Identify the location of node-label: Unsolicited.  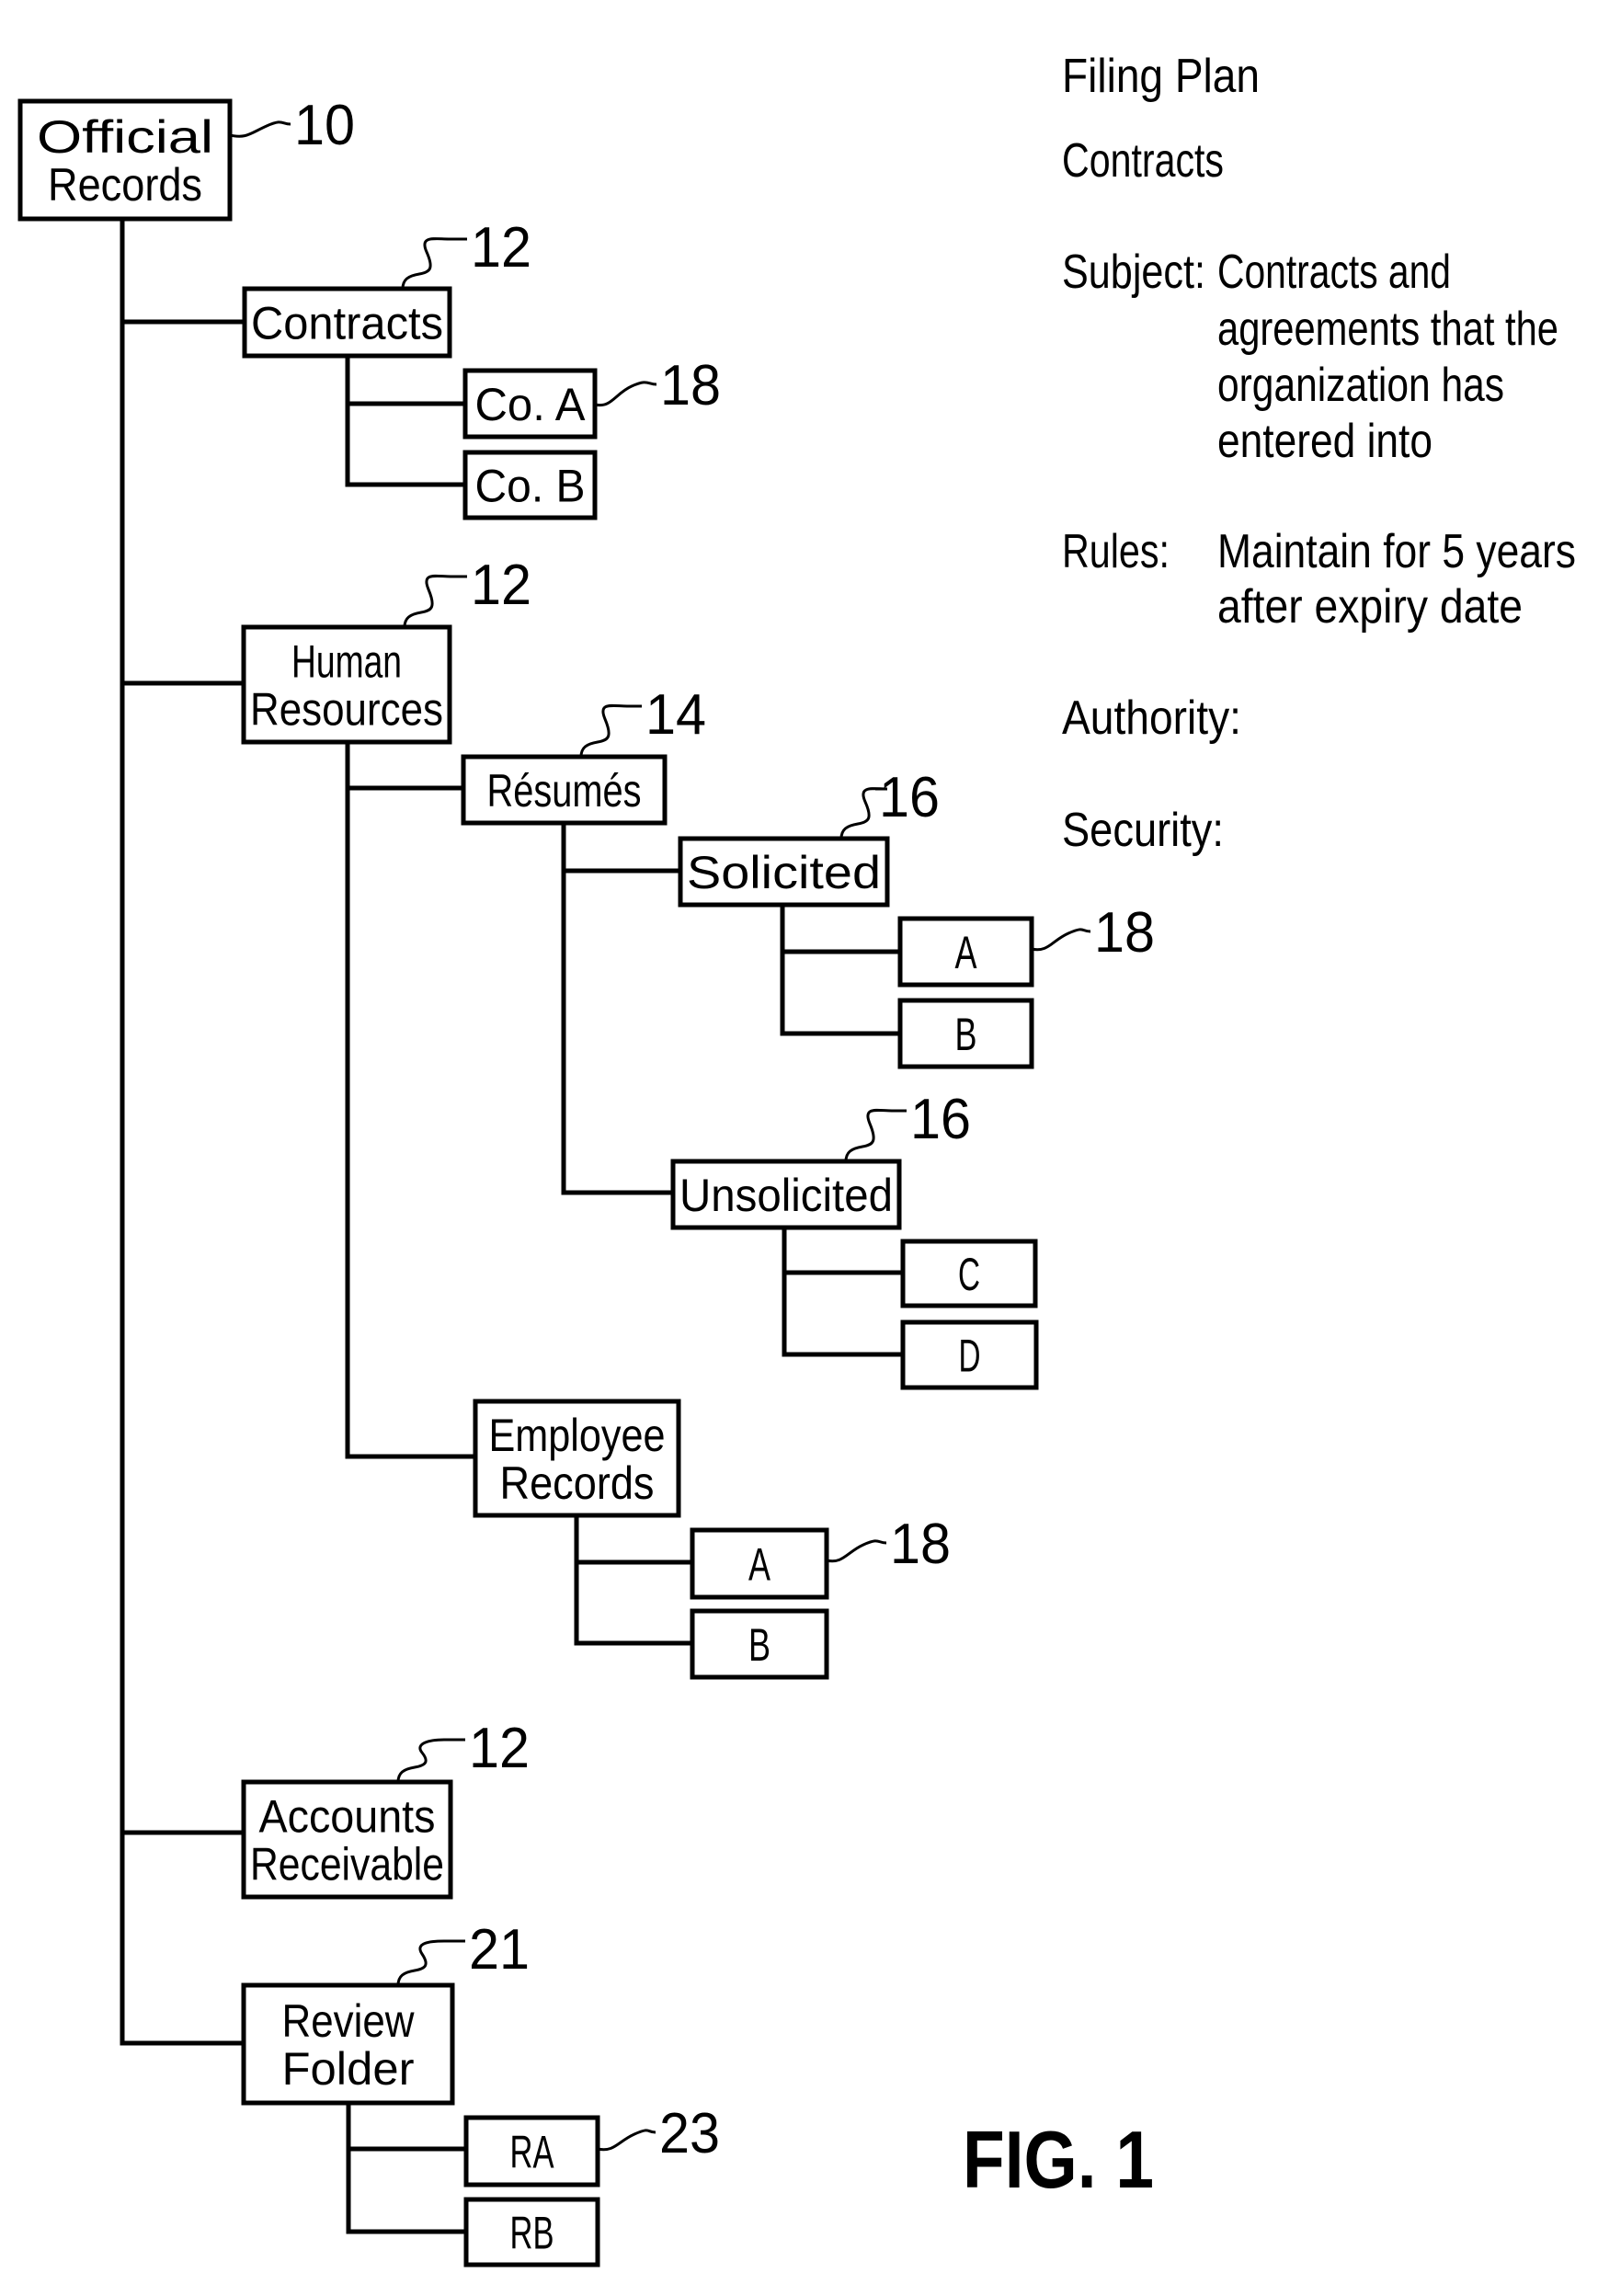
(786, 1195).